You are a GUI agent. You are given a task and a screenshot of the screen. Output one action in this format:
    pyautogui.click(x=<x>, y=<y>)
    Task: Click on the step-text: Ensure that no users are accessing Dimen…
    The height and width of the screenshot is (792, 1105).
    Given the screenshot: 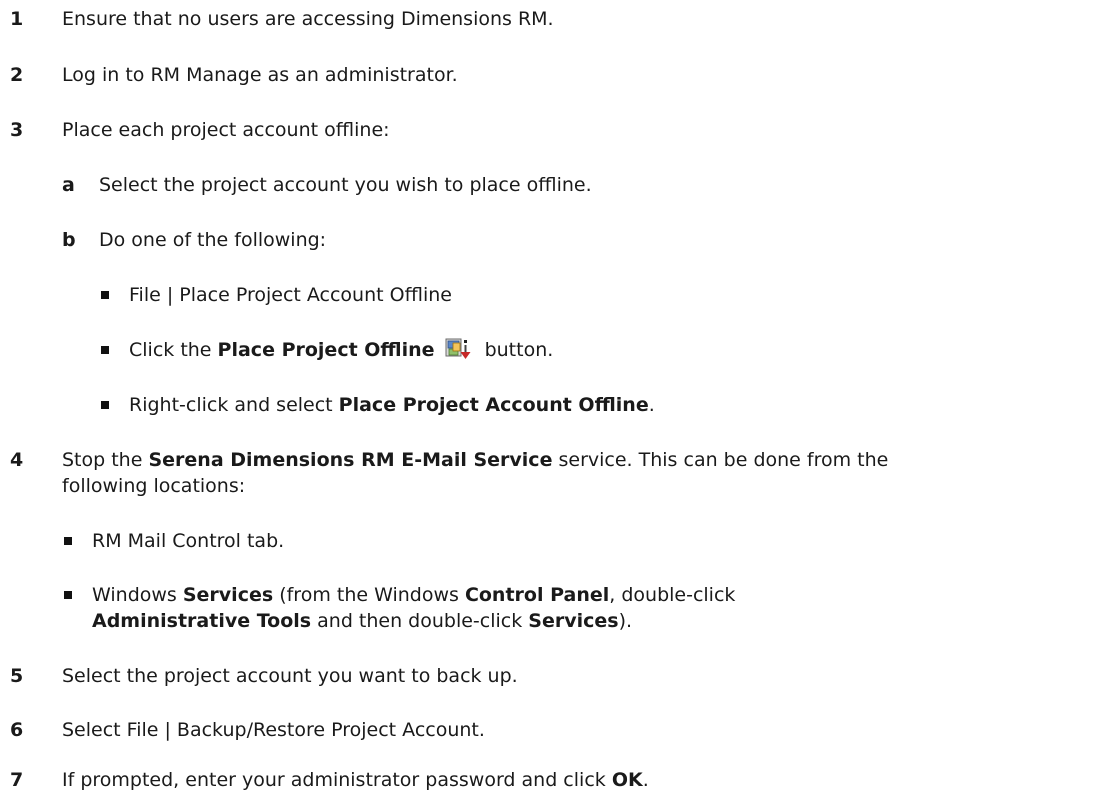 What is the action you would take?
    pyautogui.click(x=308, y=19)
    